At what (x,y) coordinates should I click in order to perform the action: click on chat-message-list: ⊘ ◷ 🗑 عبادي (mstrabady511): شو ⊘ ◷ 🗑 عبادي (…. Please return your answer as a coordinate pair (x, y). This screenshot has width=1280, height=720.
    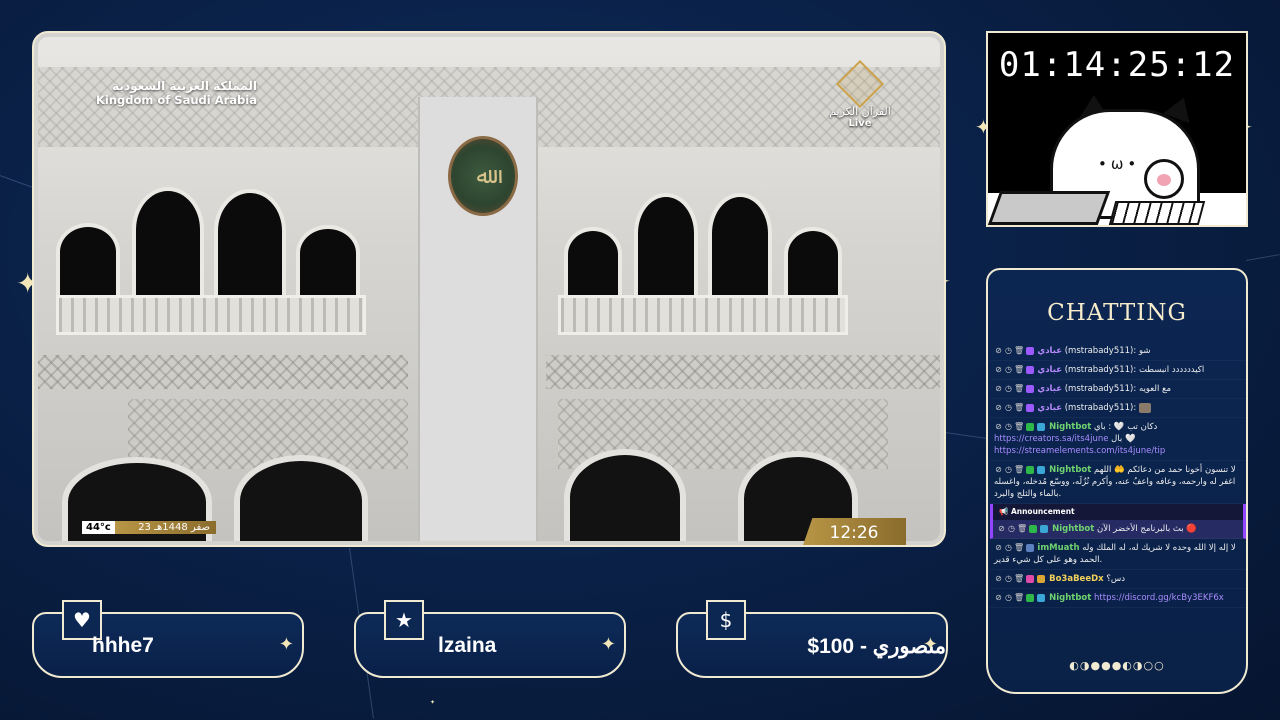
    Looking at the image, I should click on (1118, 501).